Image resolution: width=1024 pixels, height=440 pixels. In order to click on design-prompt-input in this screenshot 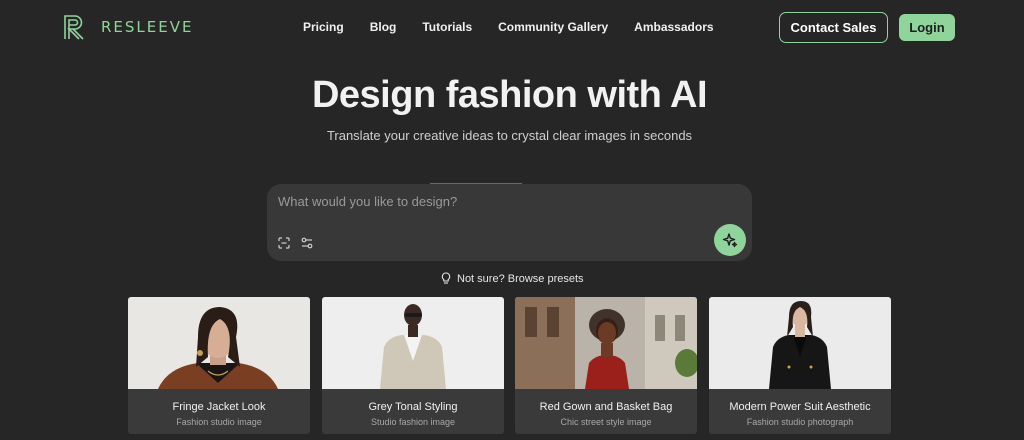, I will do `click(488, 201)`.